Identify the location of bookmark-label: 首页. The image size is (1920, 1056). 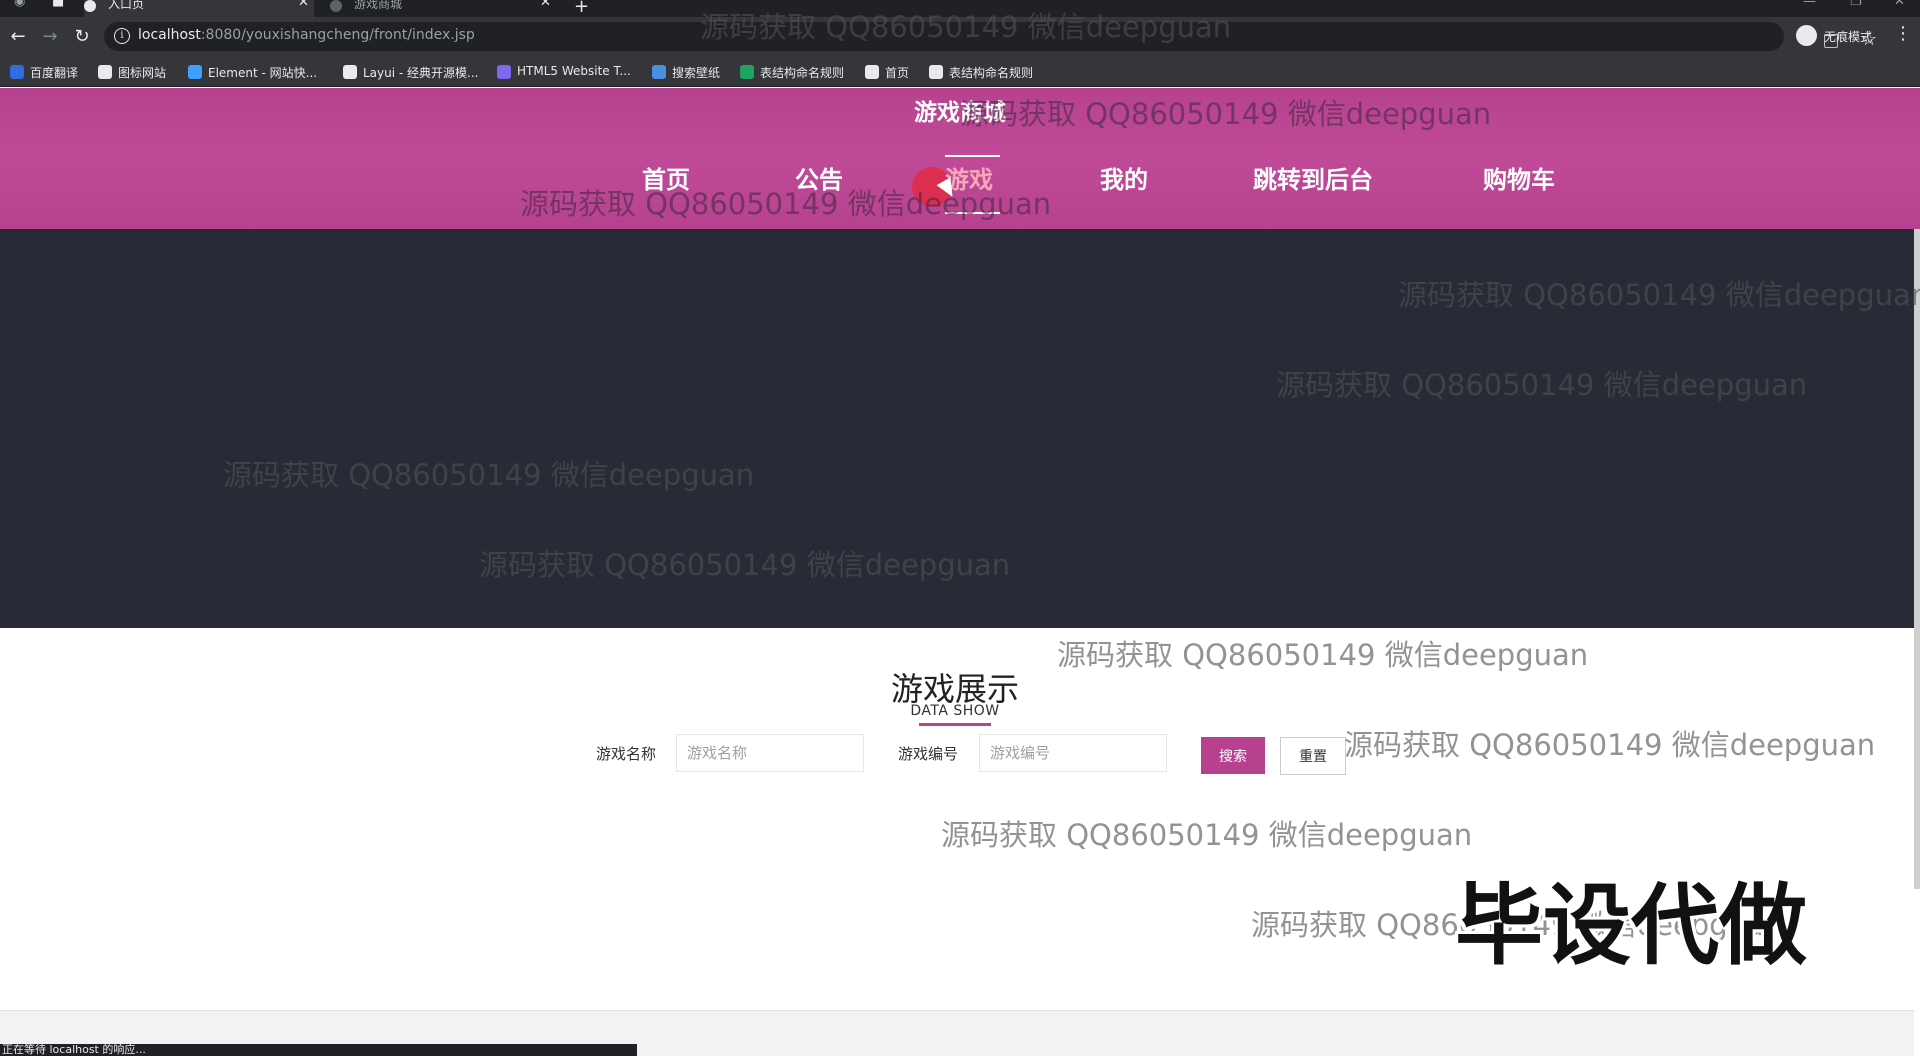
(897, 73).